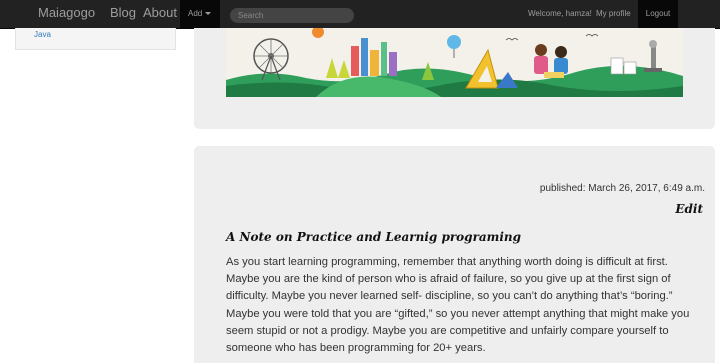  I want to click on post-banner-image, so click(454, 62).